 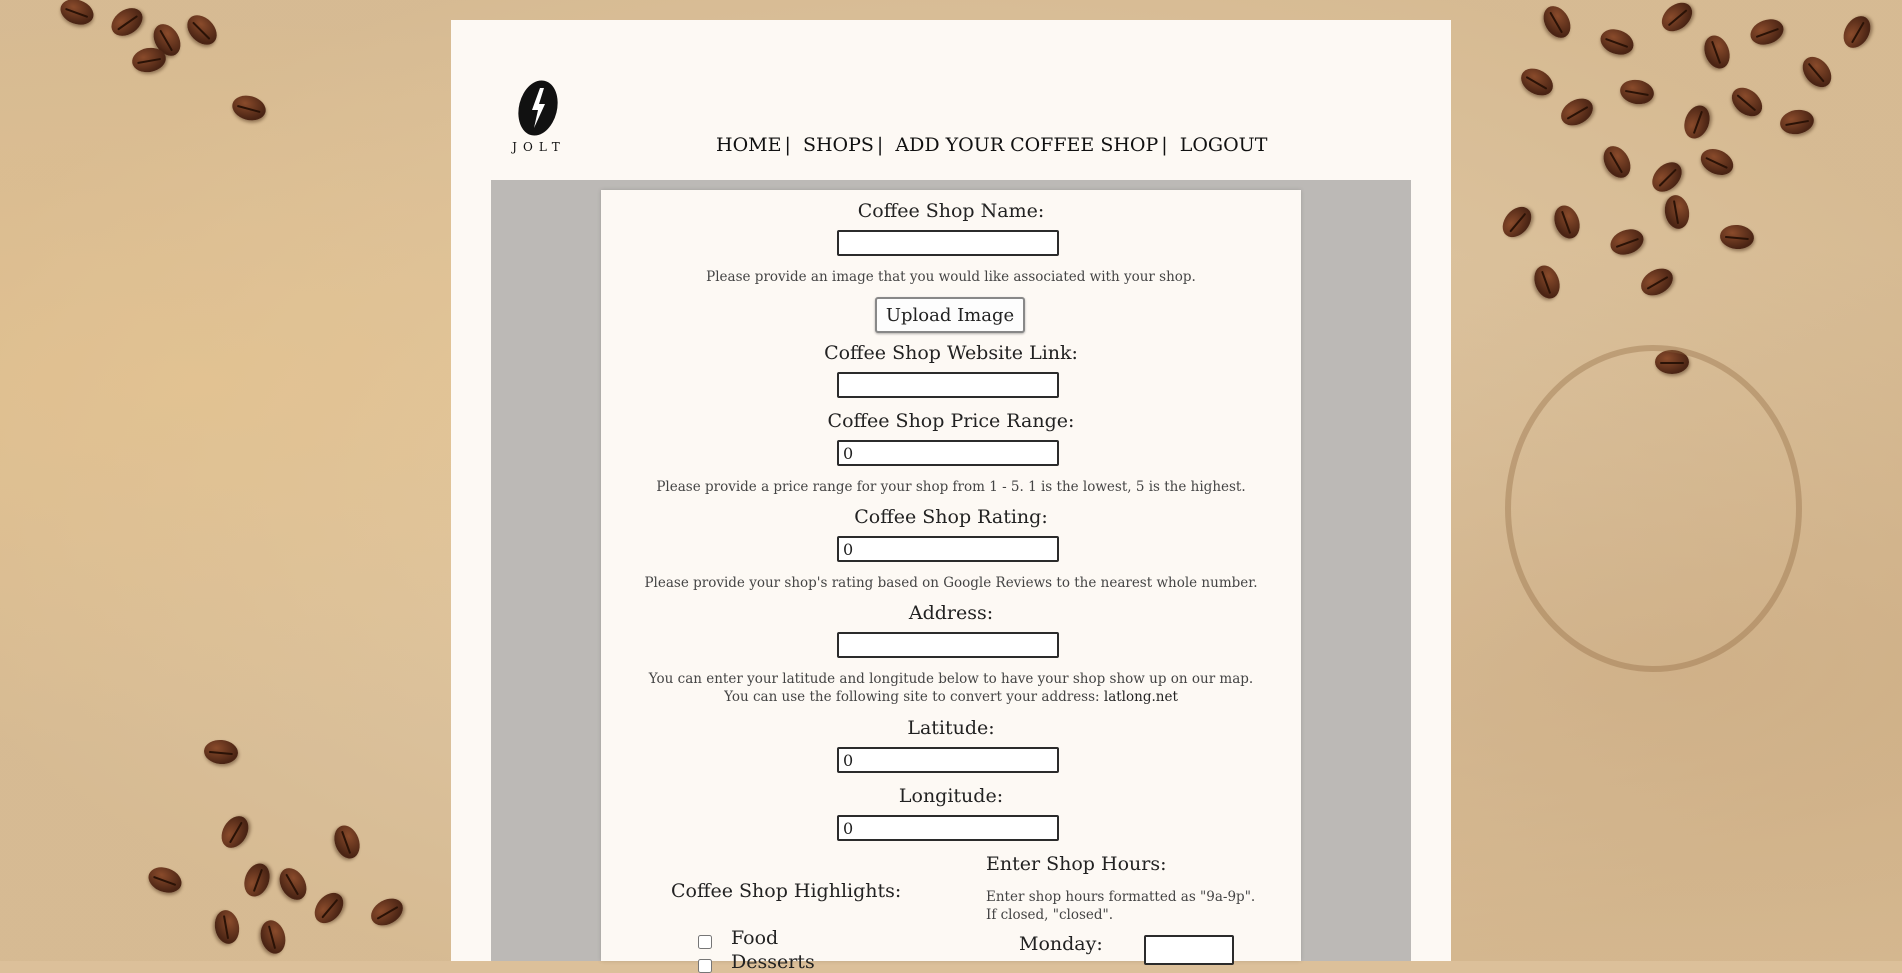 What do you see at coordinates (773, 962) in the screenshot?
I see `highlight-desserts-label: Desserts` at bounding box center [773, 962].